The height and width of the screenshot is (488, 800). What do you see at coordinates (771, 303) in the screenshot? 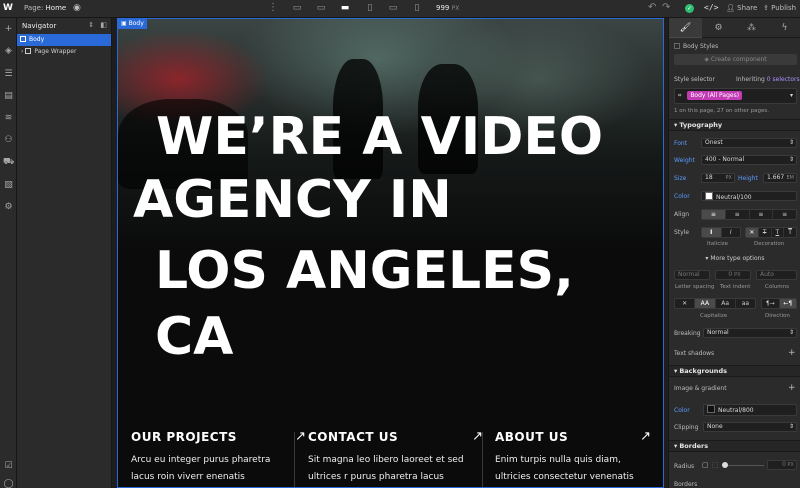
I see `direction-ltr-icon: ¶→` at bounding box center [771, 303].